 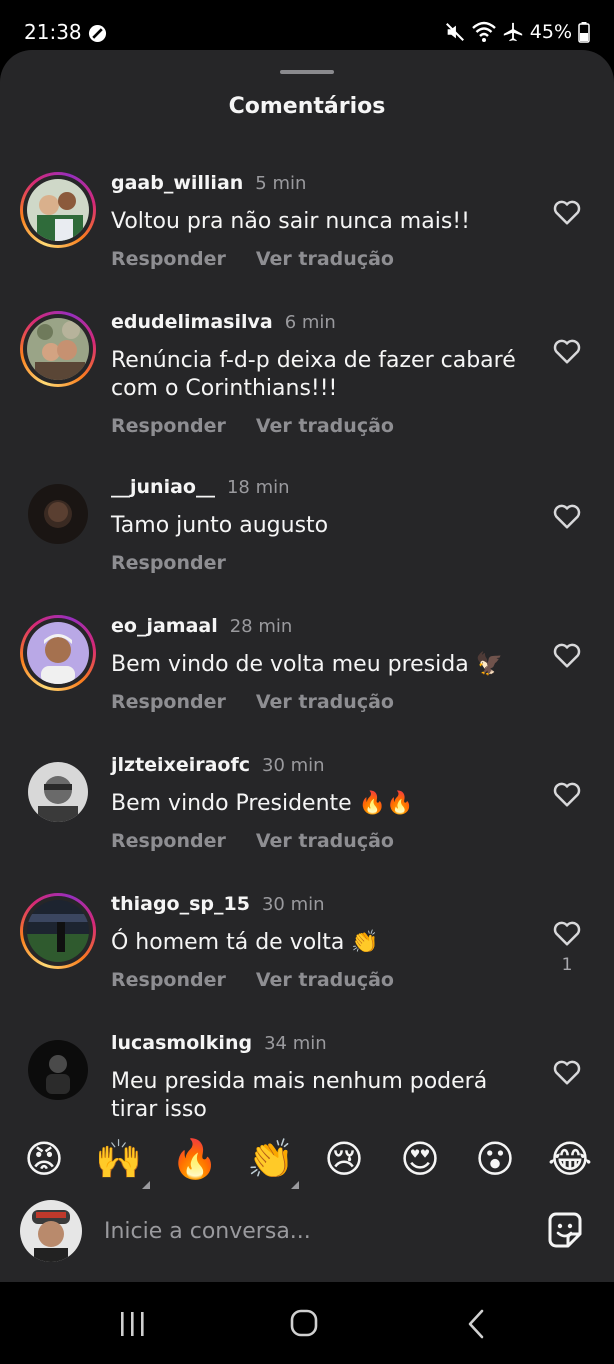 What do you see at coordinates (307, 1163) in the screenshot?
I see `emoji-reaction-bar: 😡 🙌 🔥 👏 😢 😍 😮 😂` at bounding box center [307, 1163].